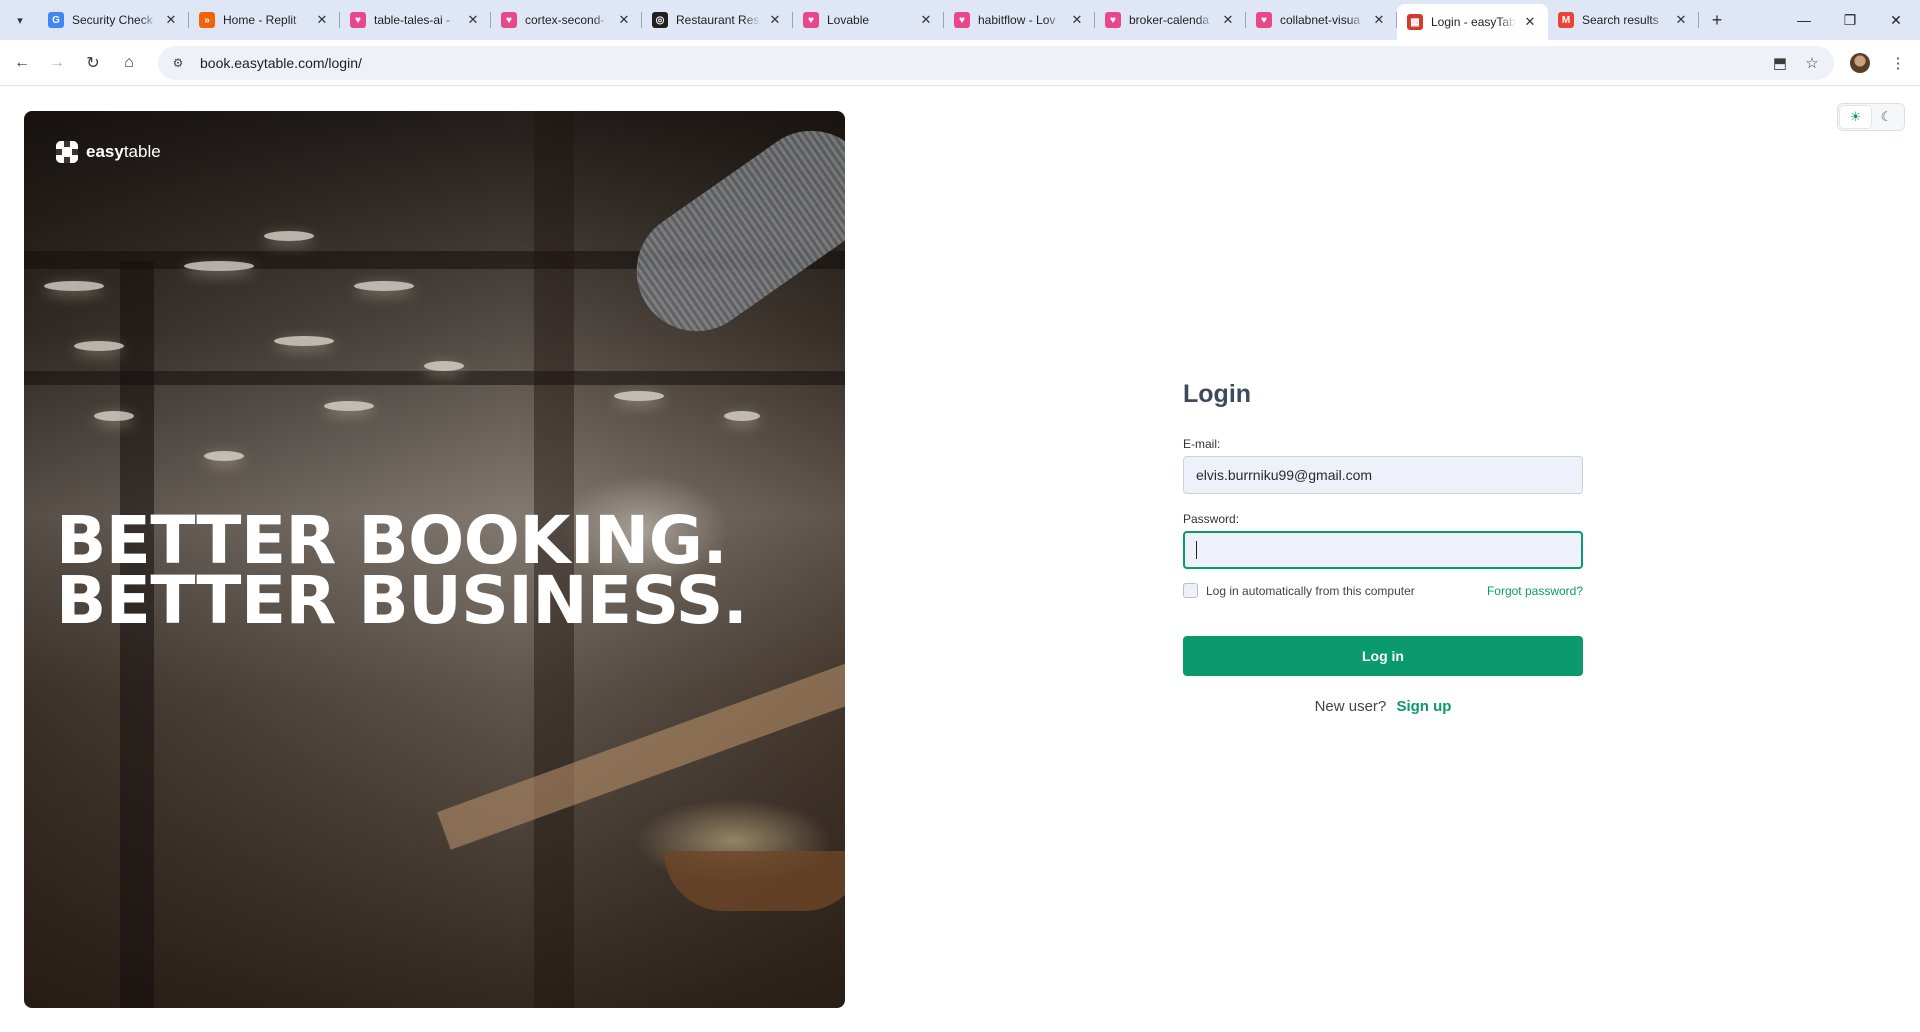 Image resolution: width=1920 pixels, height=1032 pixels. I want to click on browser-tab: ♥ collabnet-visua ✕, so click(1321, 20).